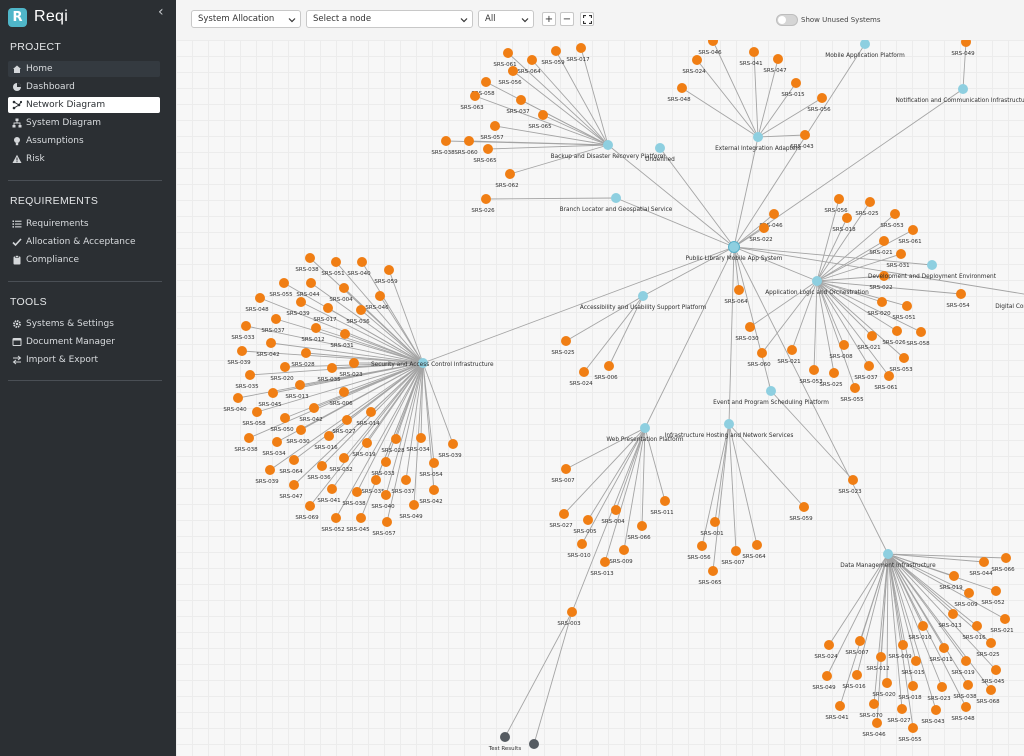  I want to click on sidebar-item-document-manager: Document Manager, so click(84, 342).